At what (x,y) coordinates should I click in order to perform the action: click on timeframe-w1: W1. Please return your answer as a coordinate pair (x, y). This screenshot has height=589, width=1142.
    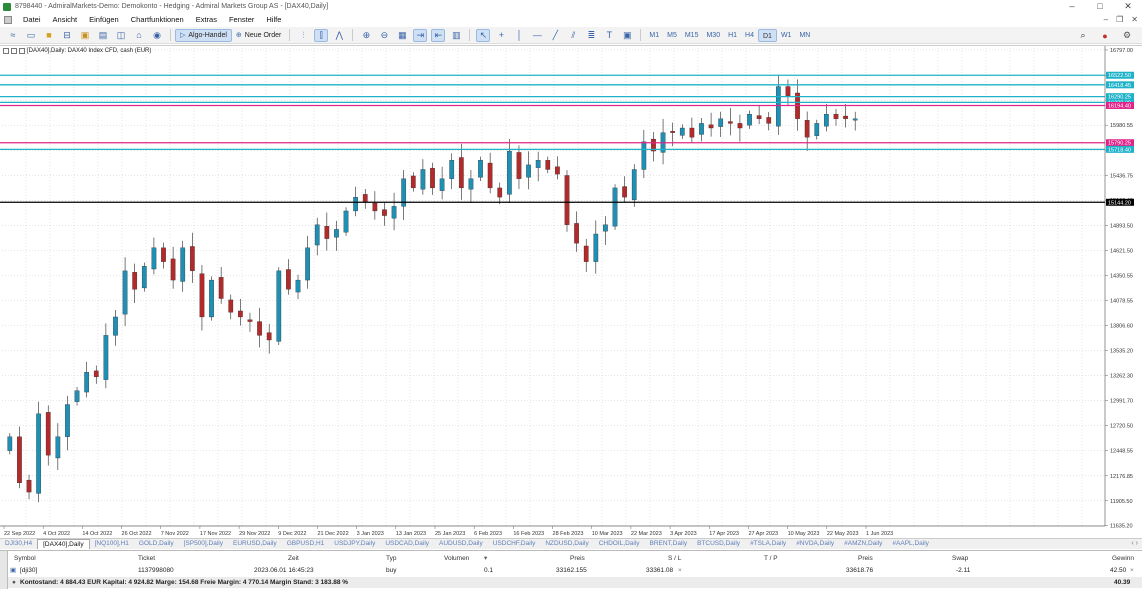
    Looking at the image, I should click on (786, 35).